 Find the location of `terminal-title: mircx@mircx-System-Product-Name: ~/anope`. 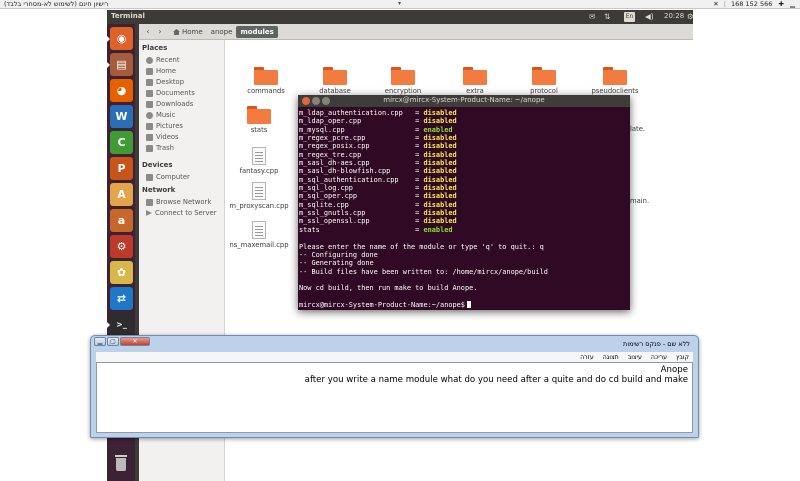

terminal-title: mircx@mircx-System-Product-Name: ~/anope is located at coordinates (464, 100).